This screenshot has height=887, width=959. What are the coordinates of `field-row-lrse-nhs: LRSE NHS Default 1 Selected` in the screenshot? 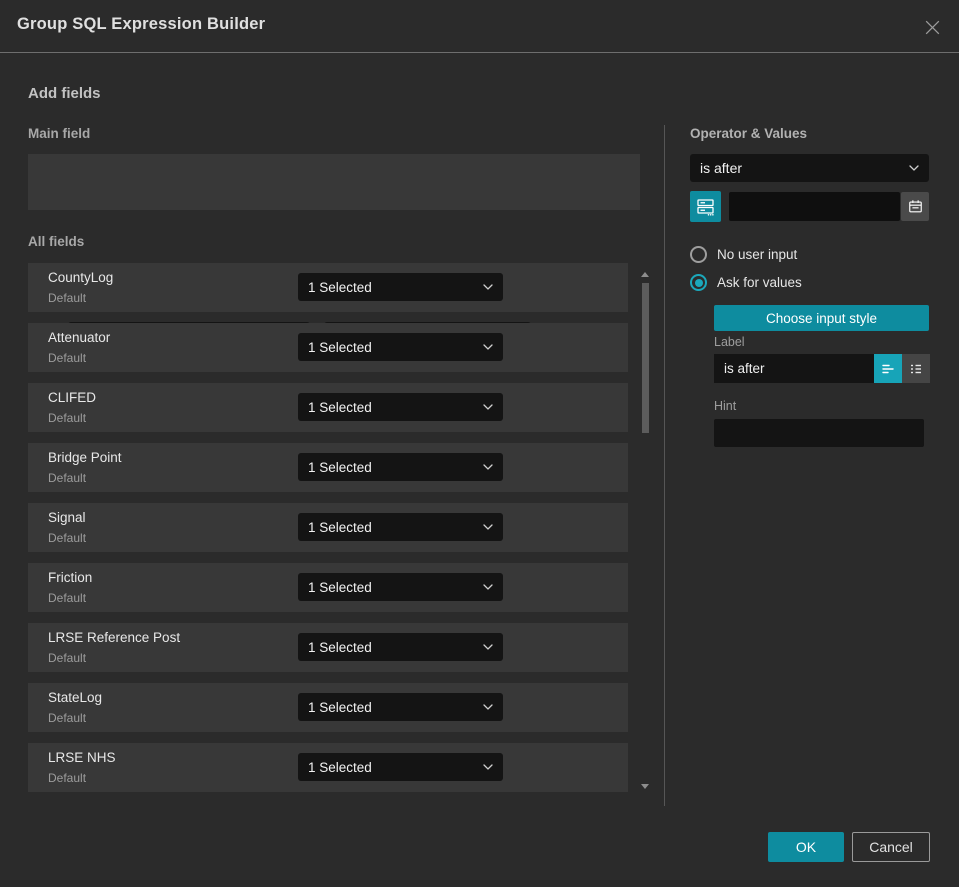 It's located at (328, 767).